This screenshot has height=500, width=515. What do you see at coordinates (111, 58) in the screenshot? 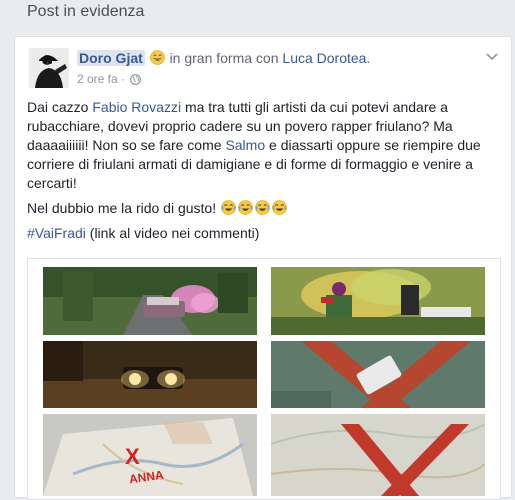
I see `author-name: Doro Gjat` at bounding box center [111, 58].